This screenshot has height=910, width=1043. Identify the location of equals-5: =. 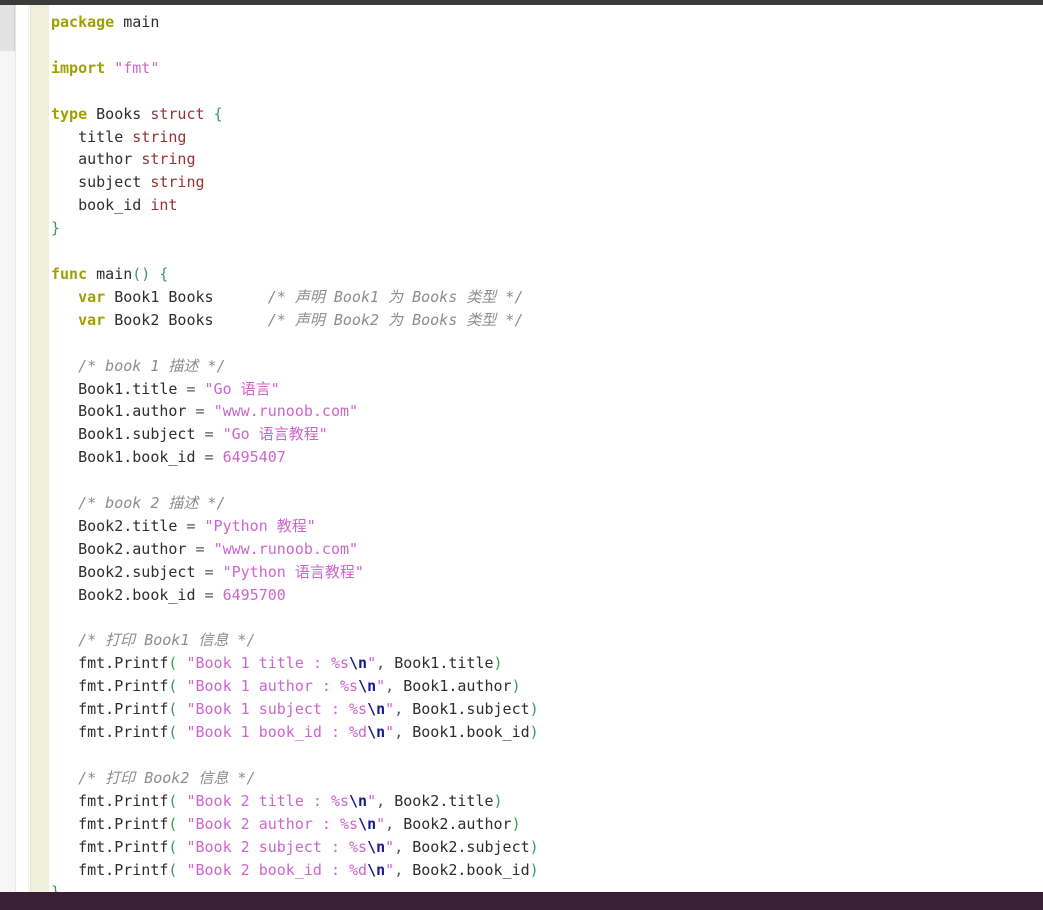
(191, 525).